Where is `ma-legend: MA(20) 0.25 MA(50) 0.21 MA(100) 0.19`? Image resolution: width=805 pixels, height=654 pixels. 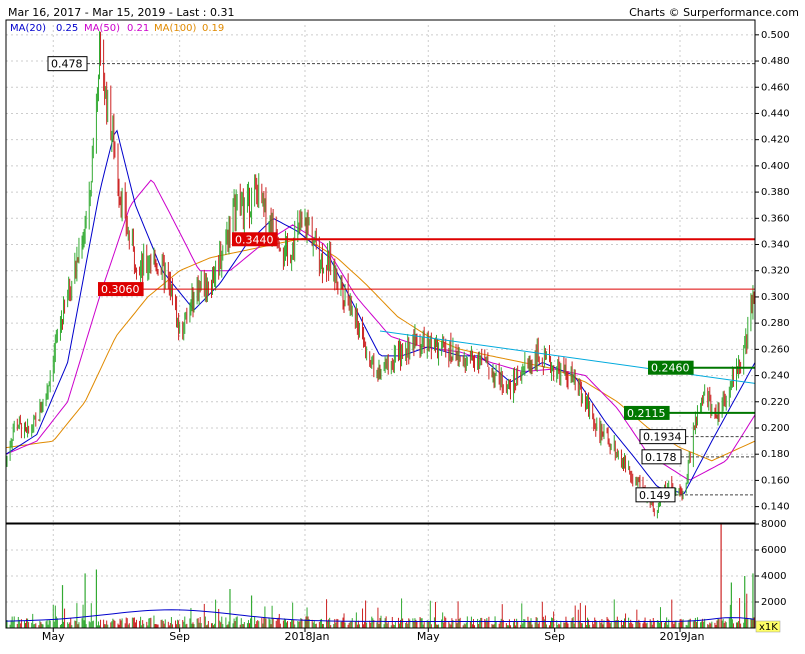 ma-legend: MA(20) 0.25 MA(50) 0.21 MA(100) 0.19 is located at coordinates (117, 28).